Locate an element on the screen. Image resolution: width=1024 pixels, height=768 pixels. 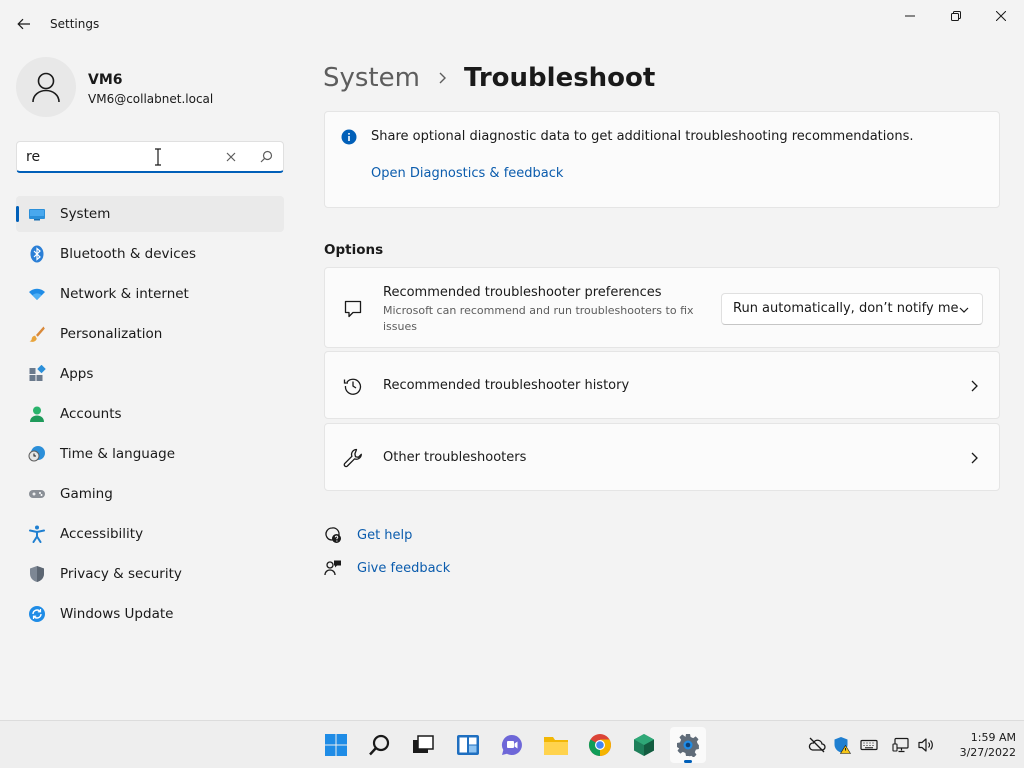
sidebar-item-label: Windows Update is located at coordinates (117, 614).